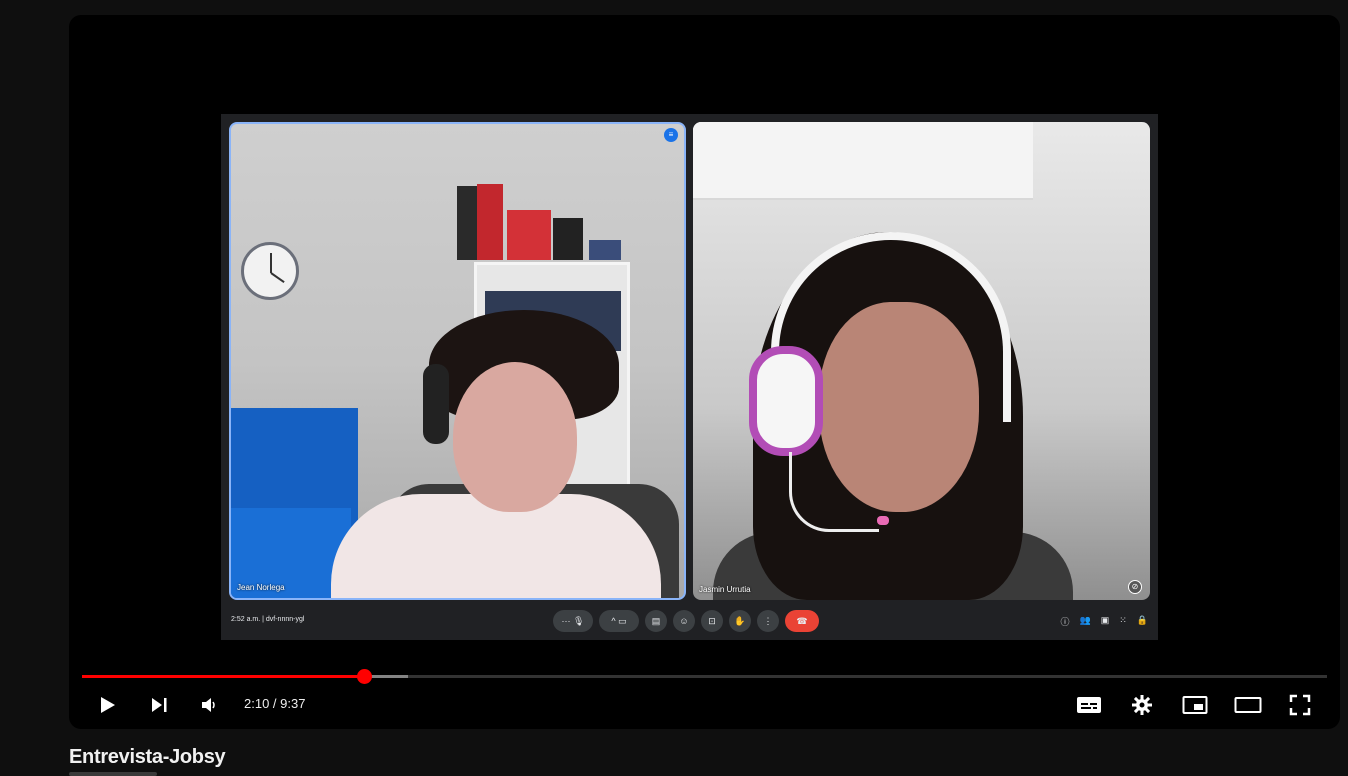 This screenshot has height=776, width=1348. What do you see at coordinates (1123, 620) in the screenshot?
I see `activities-icon: ⁙` at bounding box center [1123, 620].